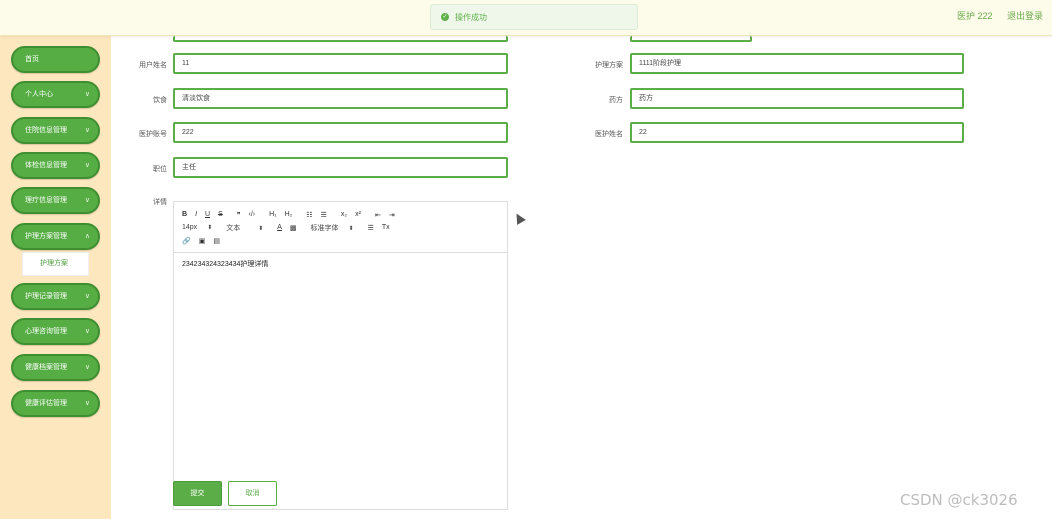 The image size is (1052, 519). Describe the element at coordinates (46, 296) in the screenshot. I see `sidebar-item-label: 护理记录管理` at that location.